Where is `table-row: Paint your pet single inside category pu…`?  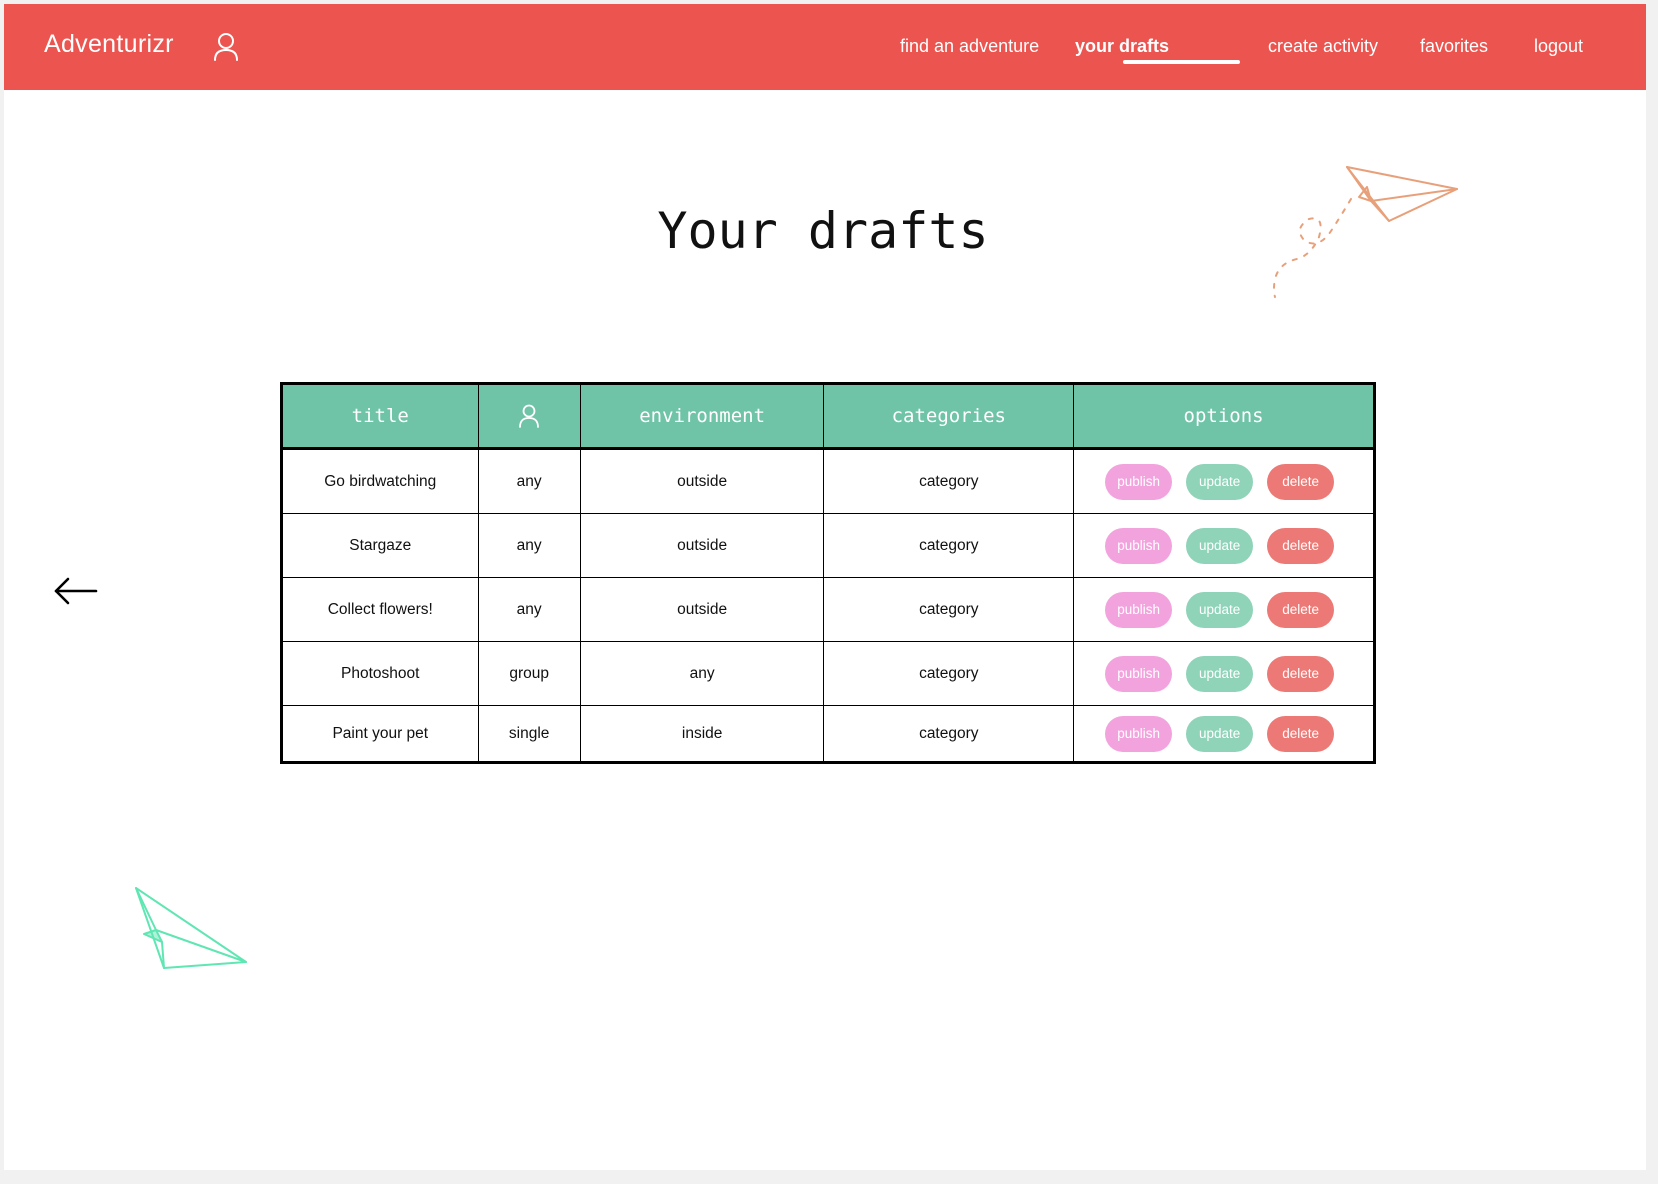 table-row: Paint your pet single inside category pu… is located at coordinates (828, 734).